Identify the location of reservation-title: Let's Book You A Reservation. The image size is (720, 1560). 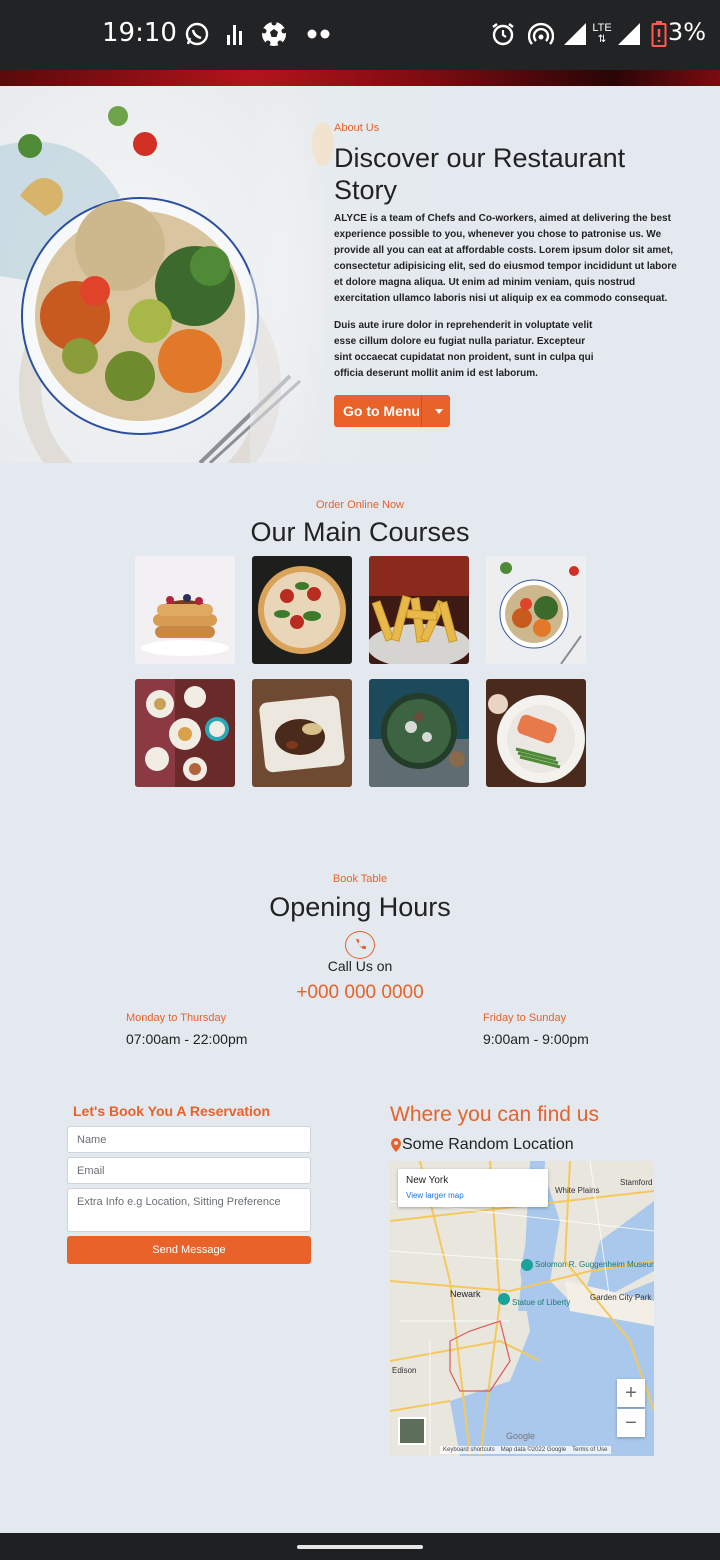
(172, 1111).